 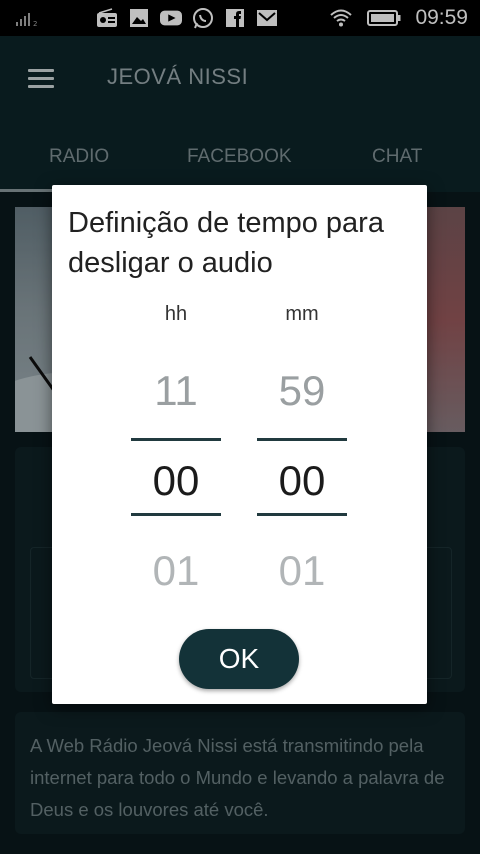 What do you see at coordinates (302, 571) in the screenshot?
I see `minutes-next-value: 01` at bounding box center [302, 571].